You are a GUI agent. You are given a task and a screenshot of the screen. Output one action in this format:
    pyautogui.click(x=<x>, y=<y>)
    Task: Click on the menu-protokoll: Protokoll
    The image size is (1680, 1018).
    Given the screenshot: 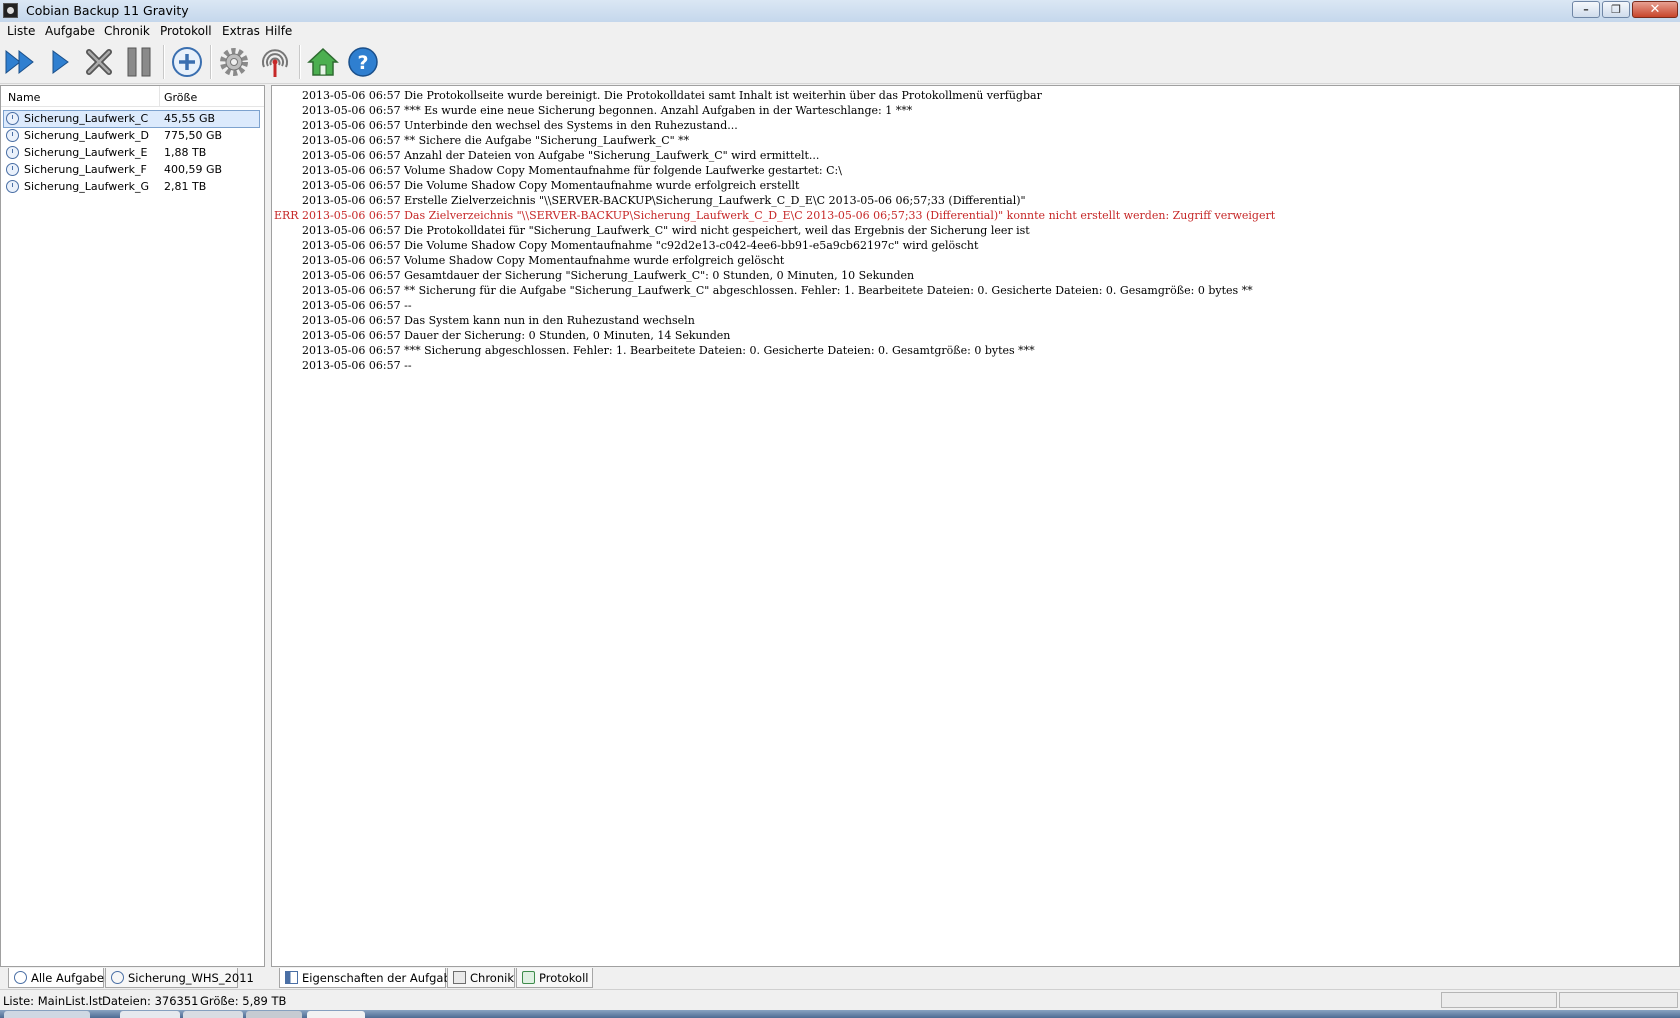 What is the action you would take?
    pyautogui.click(x=186, y=31)
    